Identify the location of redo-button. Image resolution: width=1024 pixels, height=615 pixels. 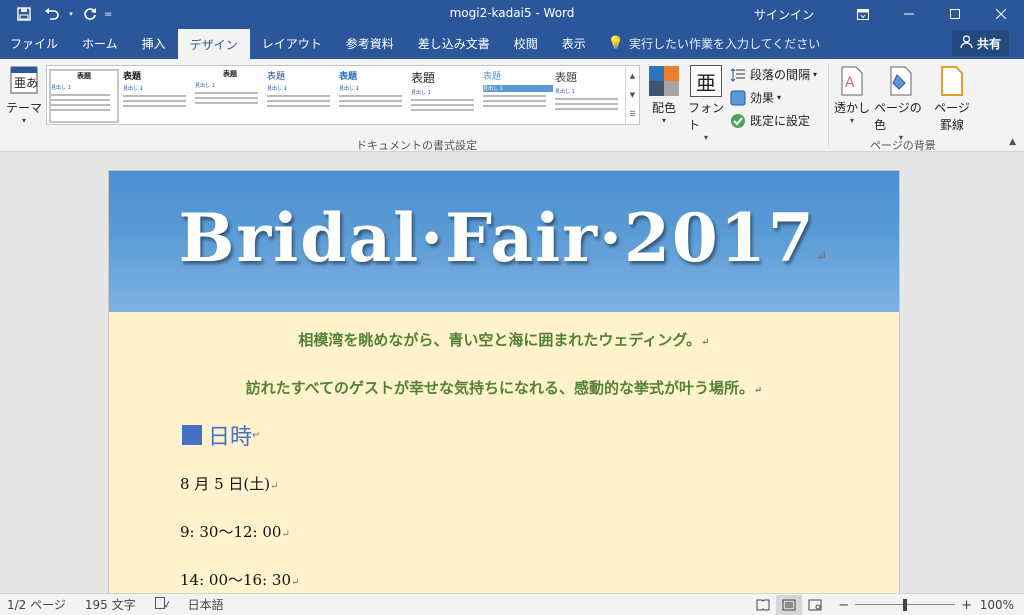
(90, 14).